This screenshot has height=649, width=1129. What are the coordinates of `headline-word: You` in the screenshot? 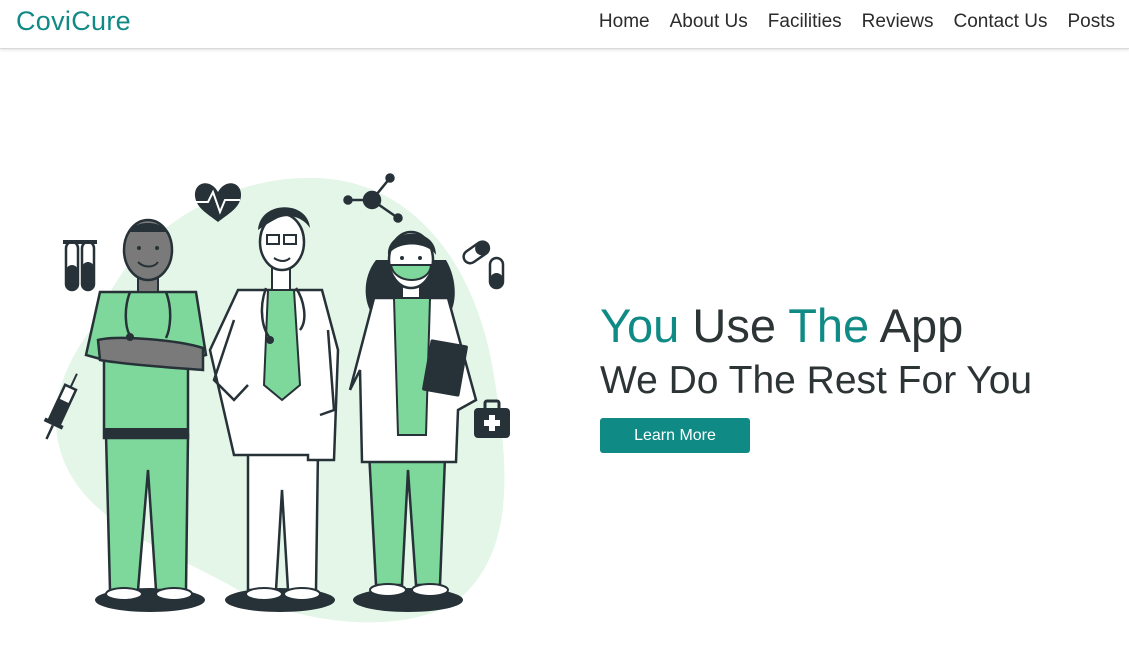 It's located at (640, 325).